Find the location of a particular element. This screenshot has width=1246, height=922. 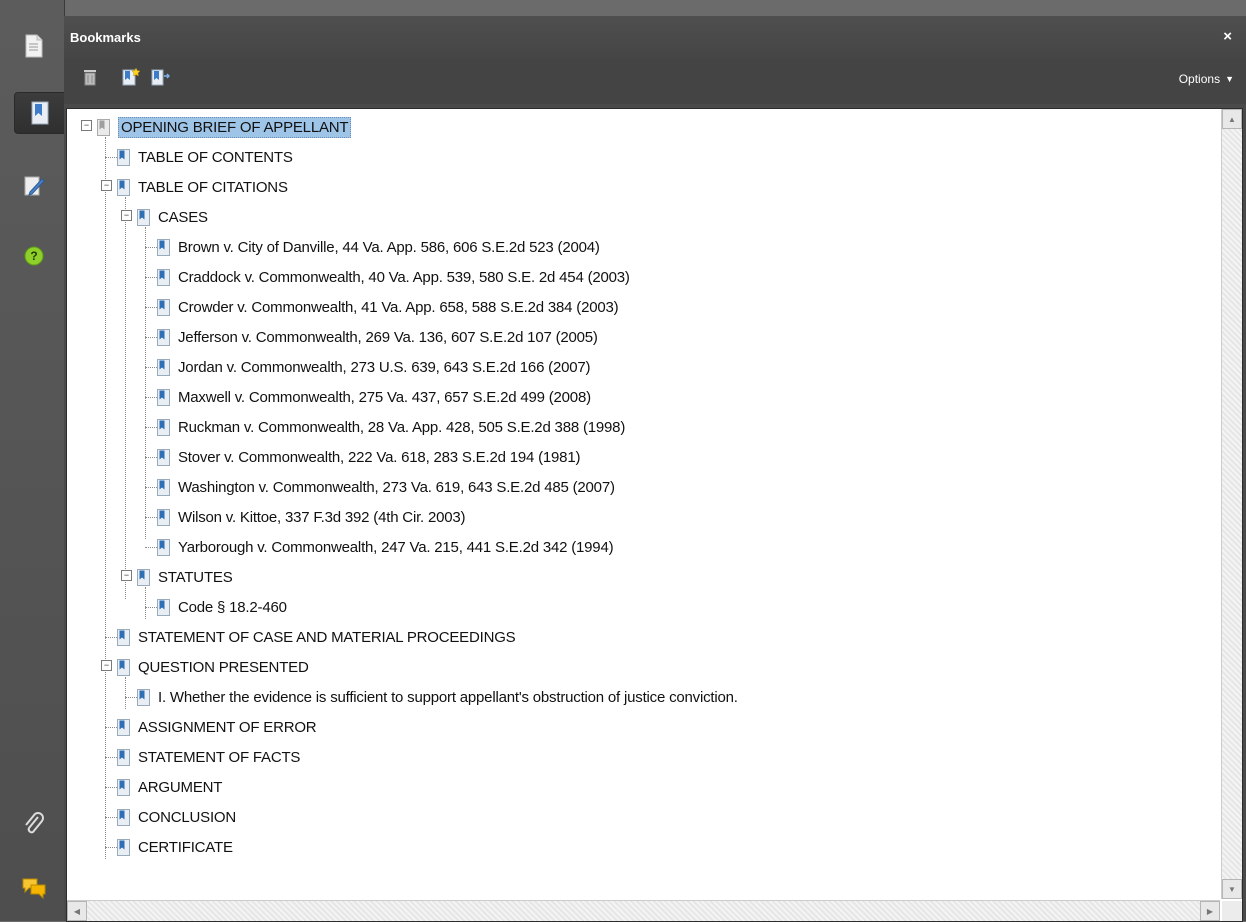

bookmark-label: QUESTION PRESENTED is located at coordinates (223, 667).